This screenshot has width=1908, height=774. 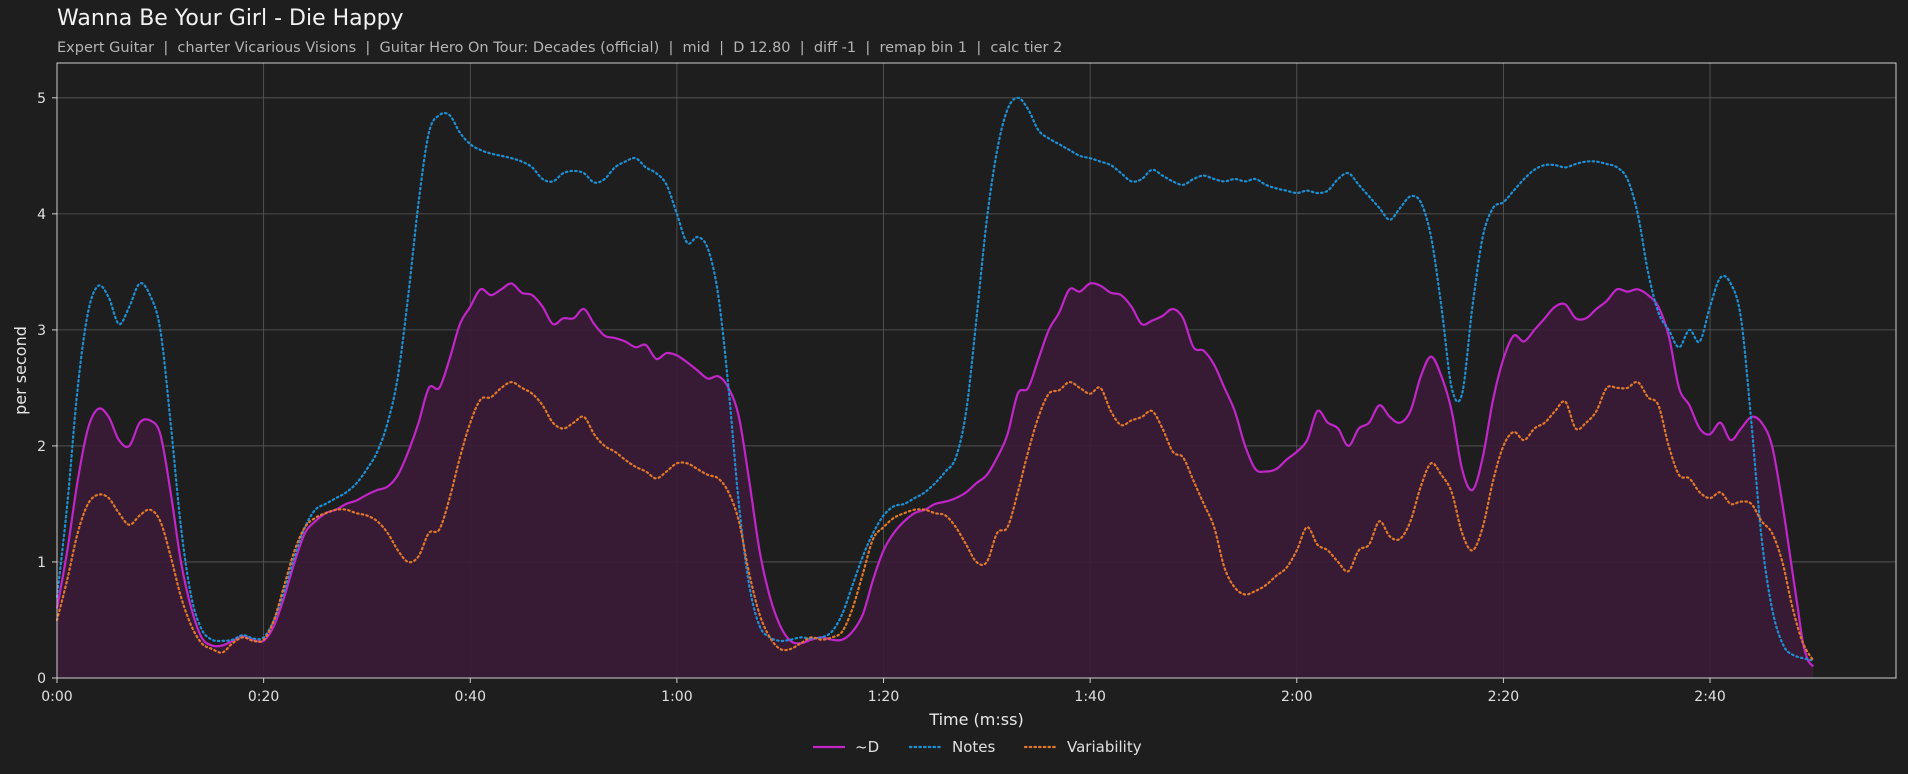 I want to click on y-tick-label: 2, so click(x=41, y=447).